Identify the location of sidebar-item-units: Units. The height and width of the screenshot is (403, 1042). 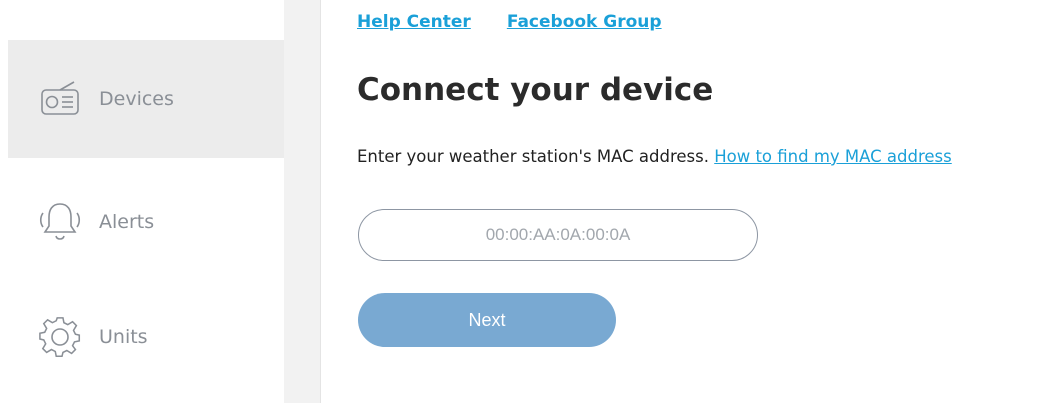
(146, 337).